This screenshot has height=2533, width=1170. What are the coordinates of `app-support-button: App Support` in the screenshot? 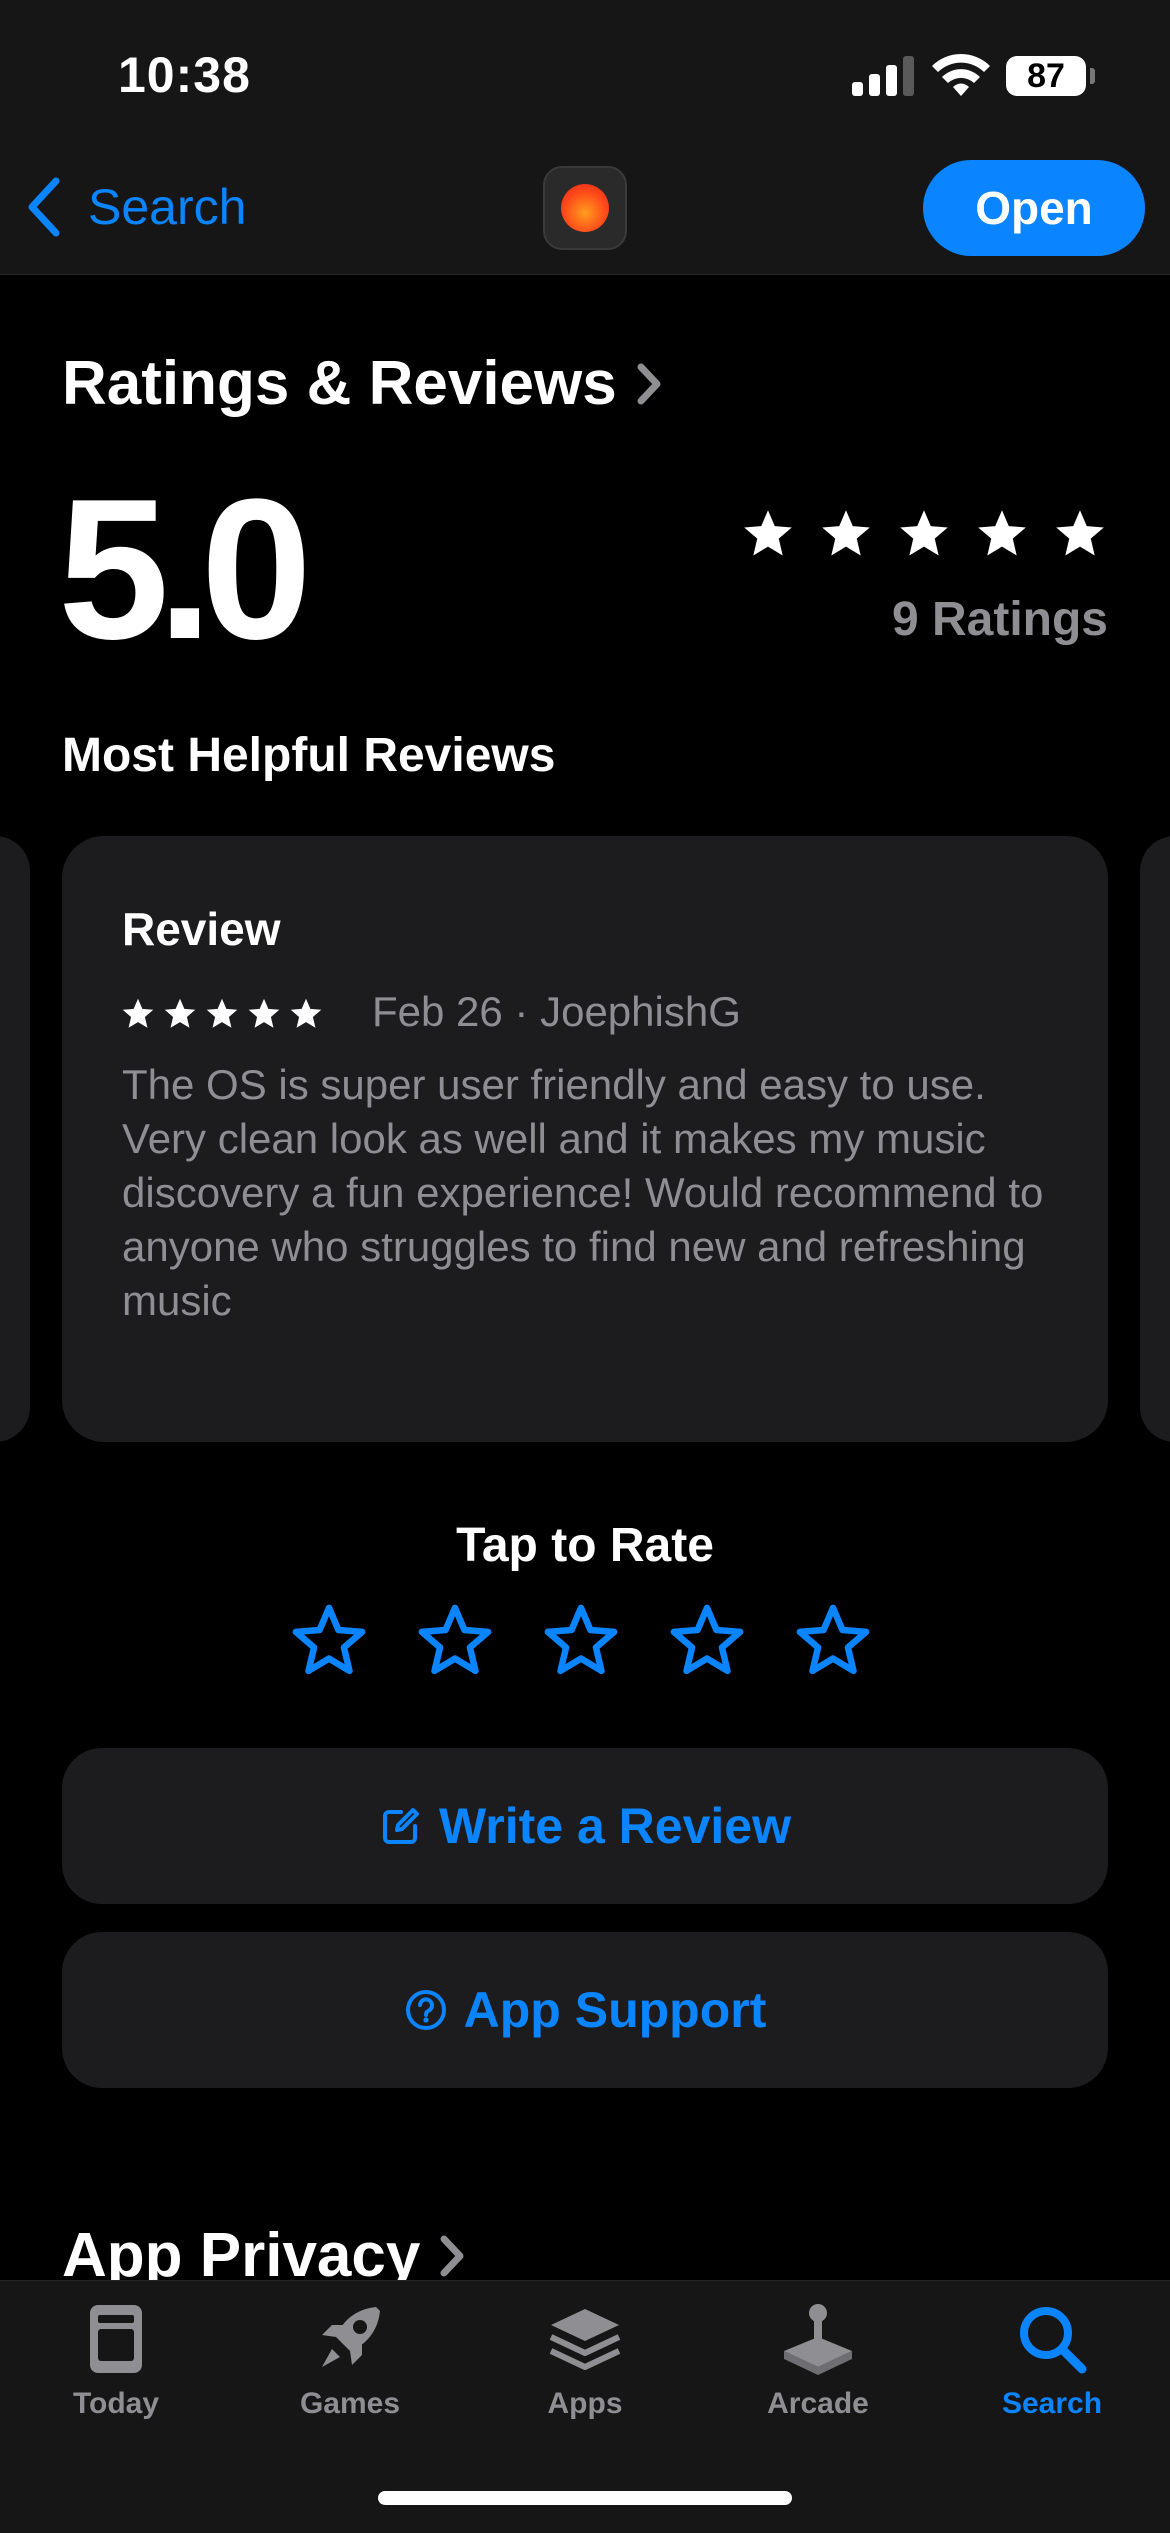 It's located at (585, 2010).